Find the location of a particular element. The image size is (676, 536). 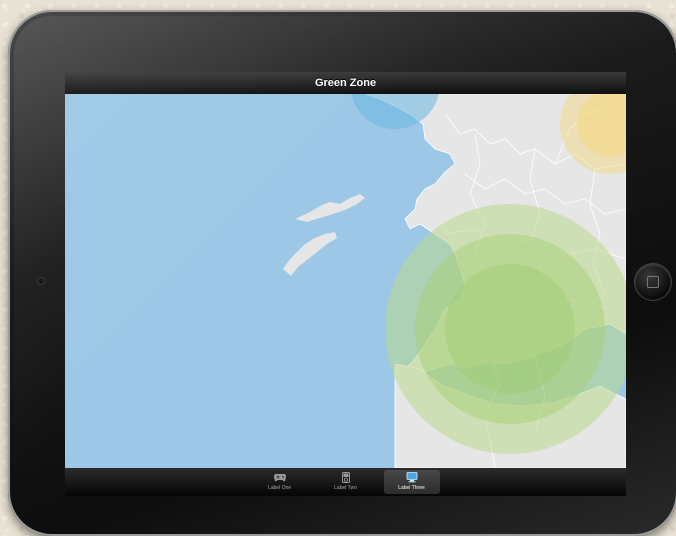

tab-label: Label One is located at coordinates (279, 488).